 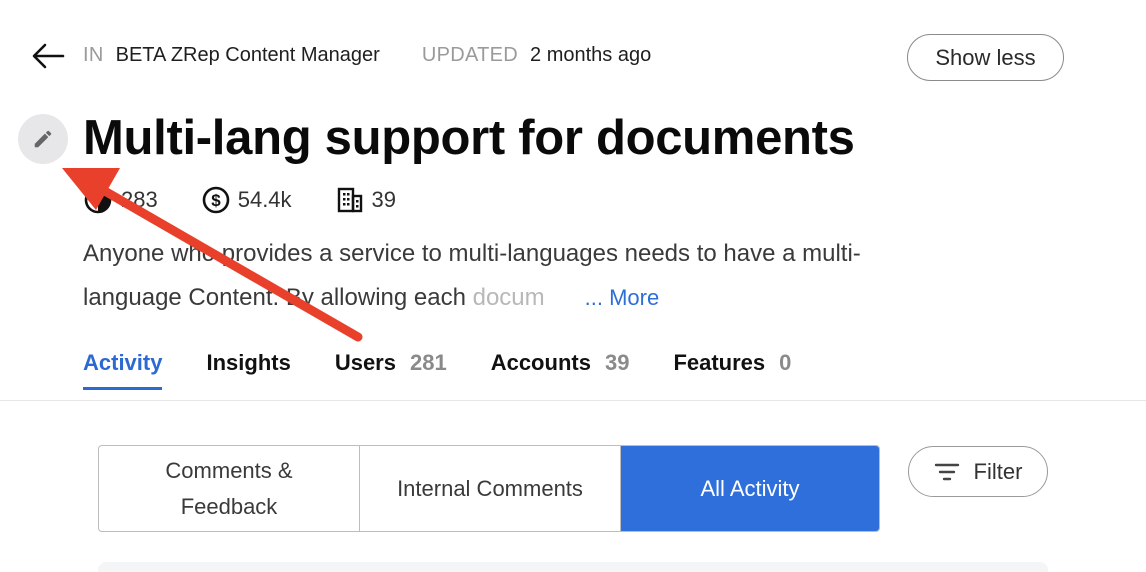 I want to click on tab-users: Users 281, so click(x=391, y=368).